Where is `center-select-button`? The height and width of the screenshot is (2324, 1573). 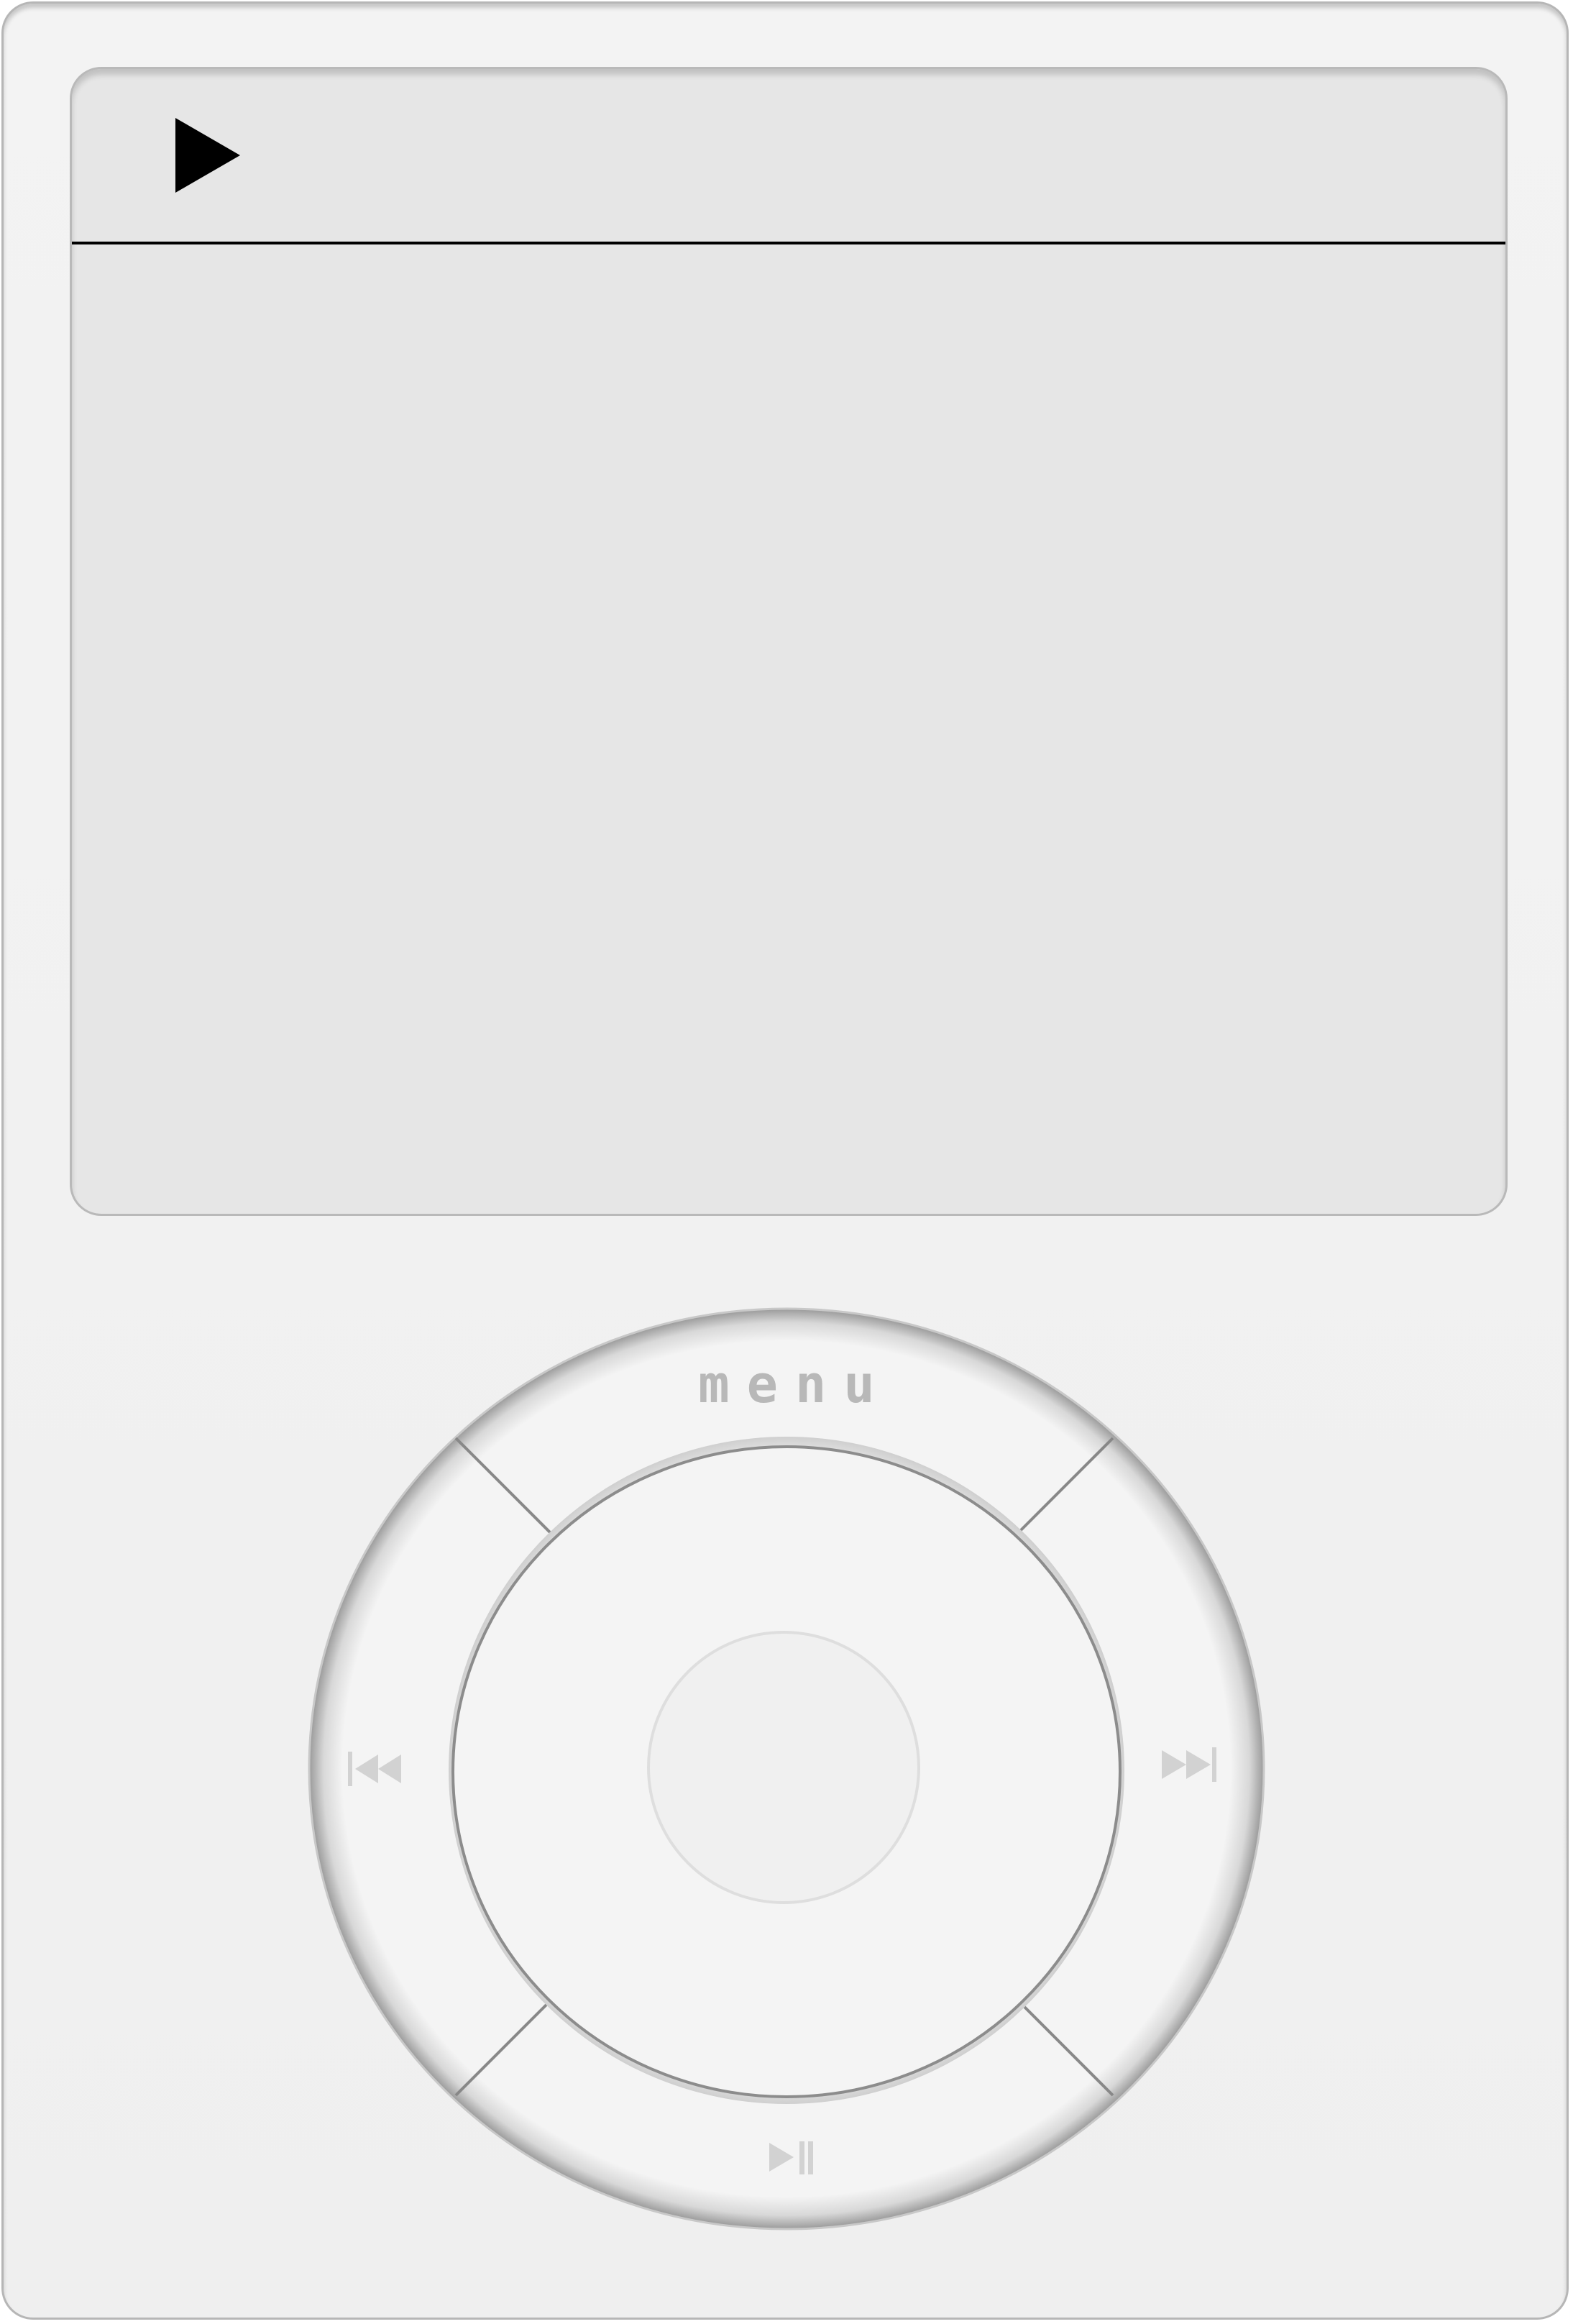 center-select-button is located at coordinates (783, 1767).